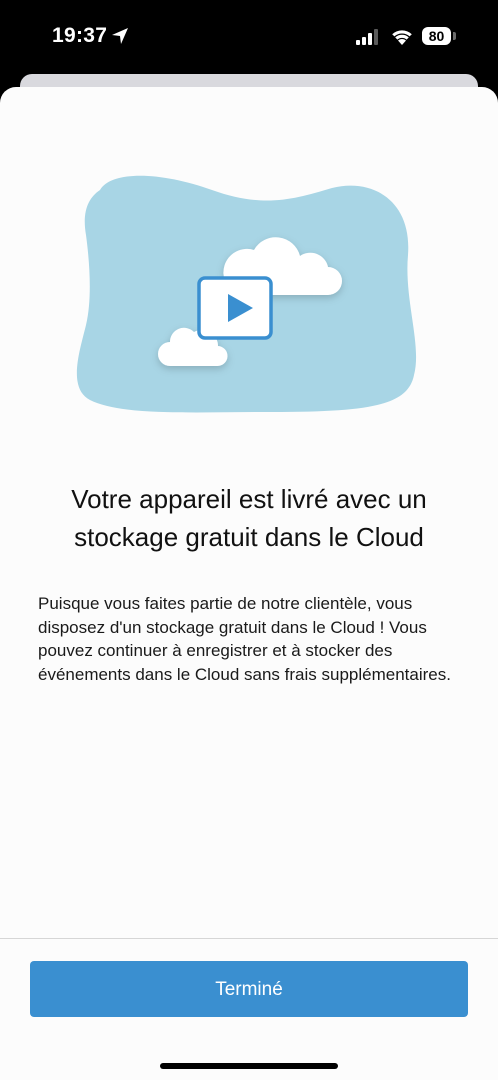 The width and height of the screenshot is (498, 1080). Describe the element at coordinates (80, 35) in the screenshot. I see `status-time: 19:37` at that location.